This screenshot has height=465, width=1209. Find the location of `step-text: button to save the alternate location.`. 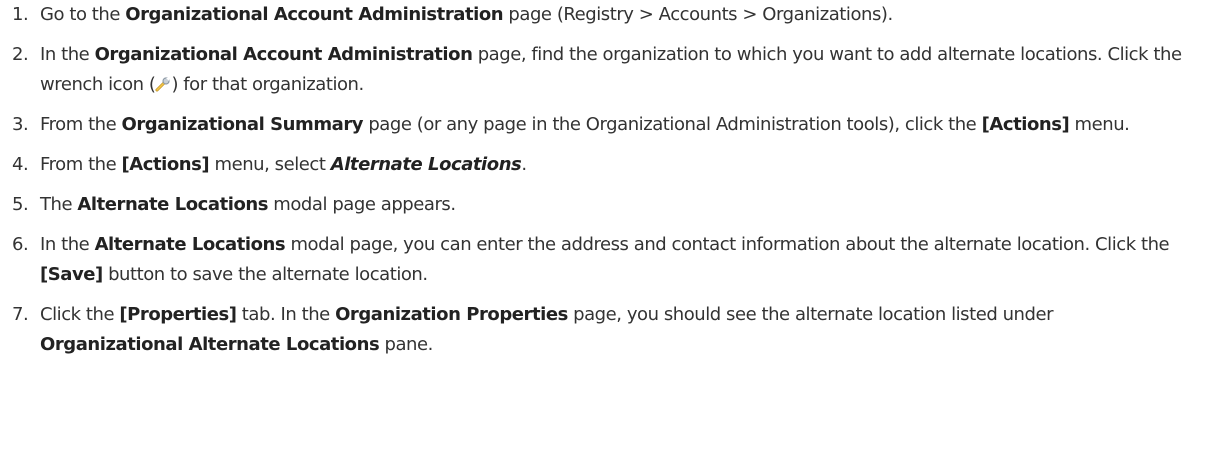

step-text: button to save the alternate location. is located at coordinates (265, 274).